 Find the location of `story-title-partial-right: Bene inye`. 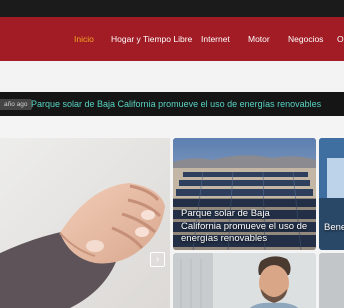

story-title-partial-right: Bene inye is located at coordinates (334, 228).